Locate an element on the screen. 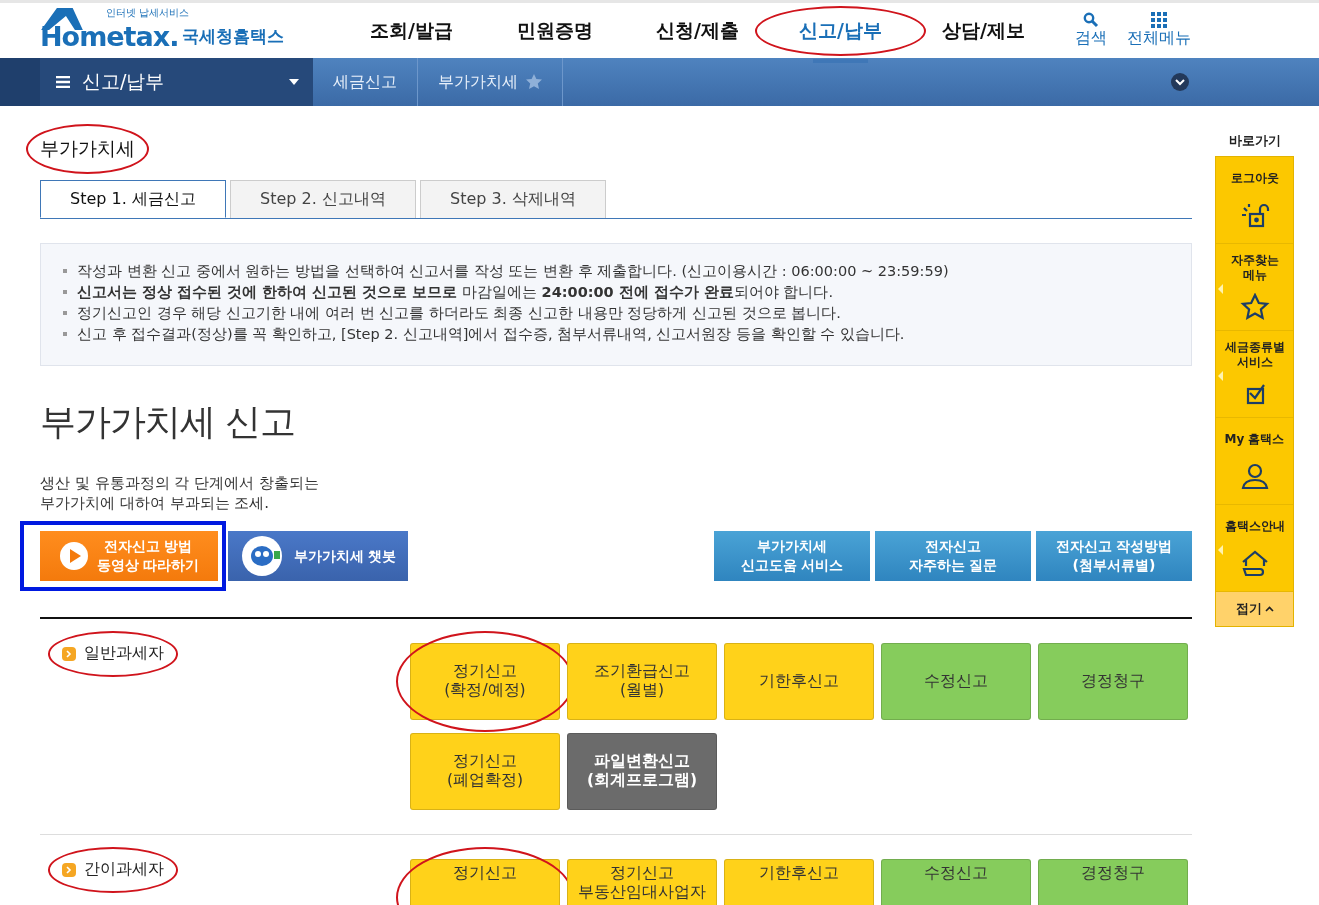 The width and height of the screenshot is (1319, 905). step-tab: Step 3. 삭제내역 is located at coordinates (513, 199).